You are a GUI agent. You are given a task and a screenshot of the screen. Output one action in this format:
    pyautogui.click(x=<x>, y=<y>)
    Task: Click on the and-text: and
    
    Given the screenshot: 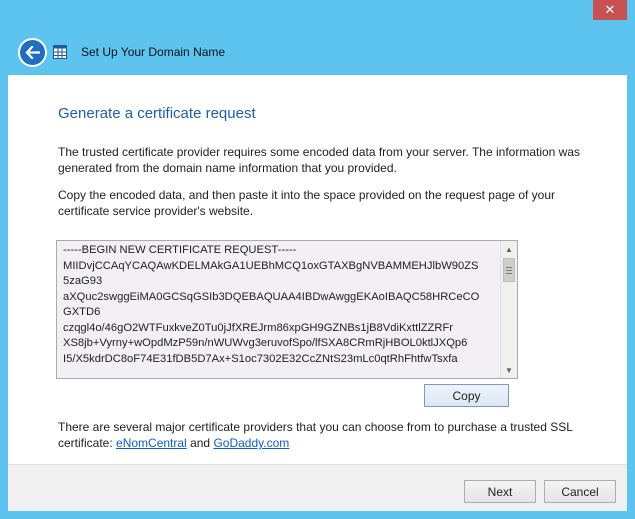 What is the action you would take?
    pyautogui.click(x=200, y=443)
    